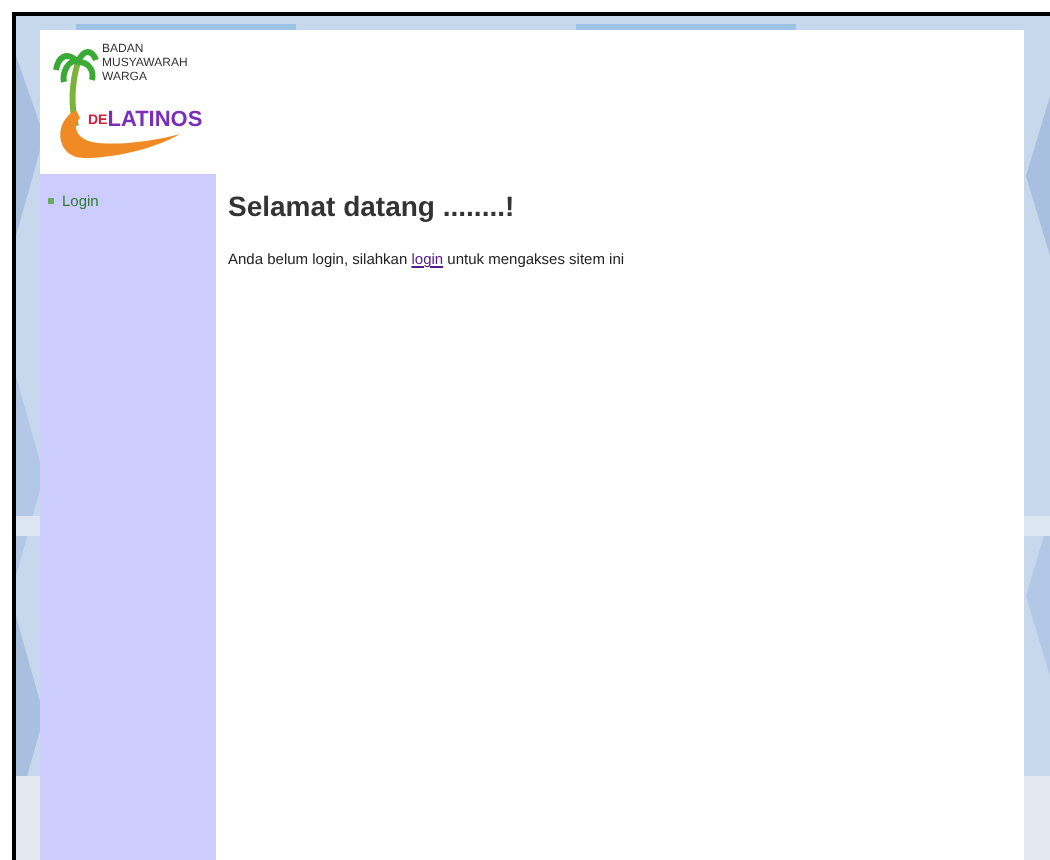 The width and height of the screenshot is (1050, 860). What do you see at coordinates (155, 121) in the screenshot?
I see `logo-text: LATINOS` at bounding box center [155, 121].